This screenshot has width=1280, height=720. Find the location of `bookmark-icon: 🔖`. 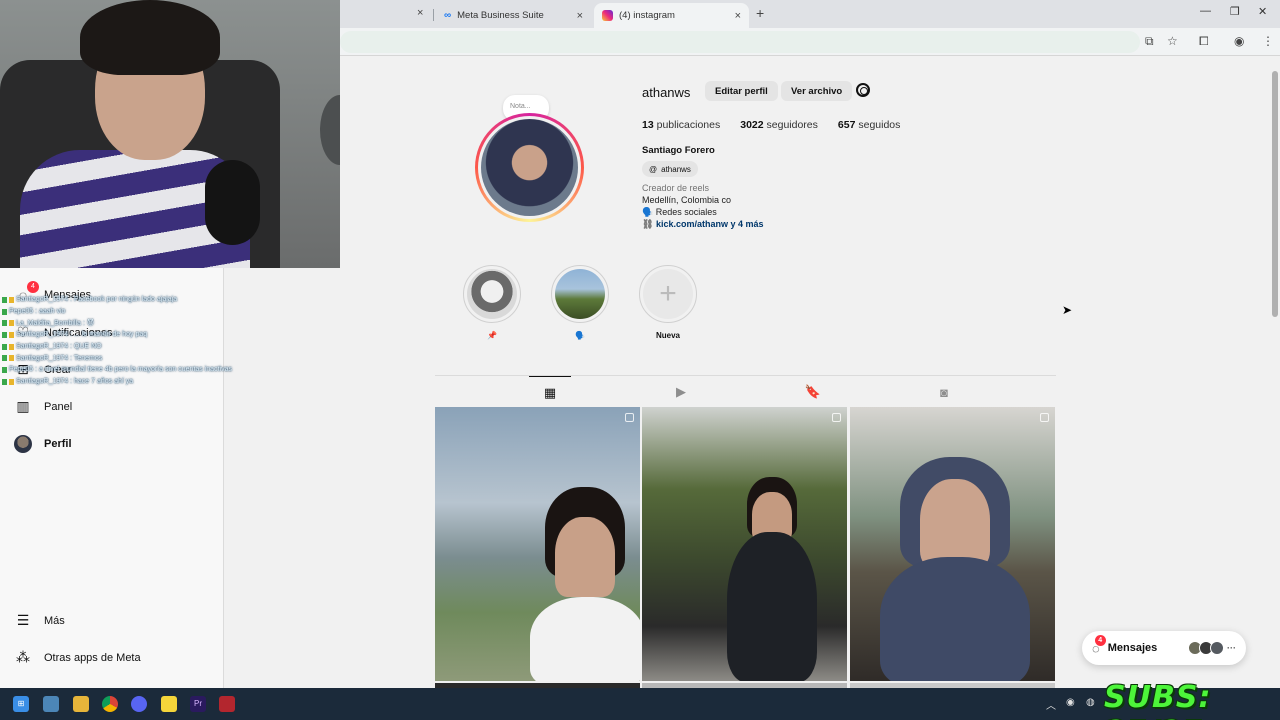

bookmark-icon: 🔖 is located at coordinates (813, 391).